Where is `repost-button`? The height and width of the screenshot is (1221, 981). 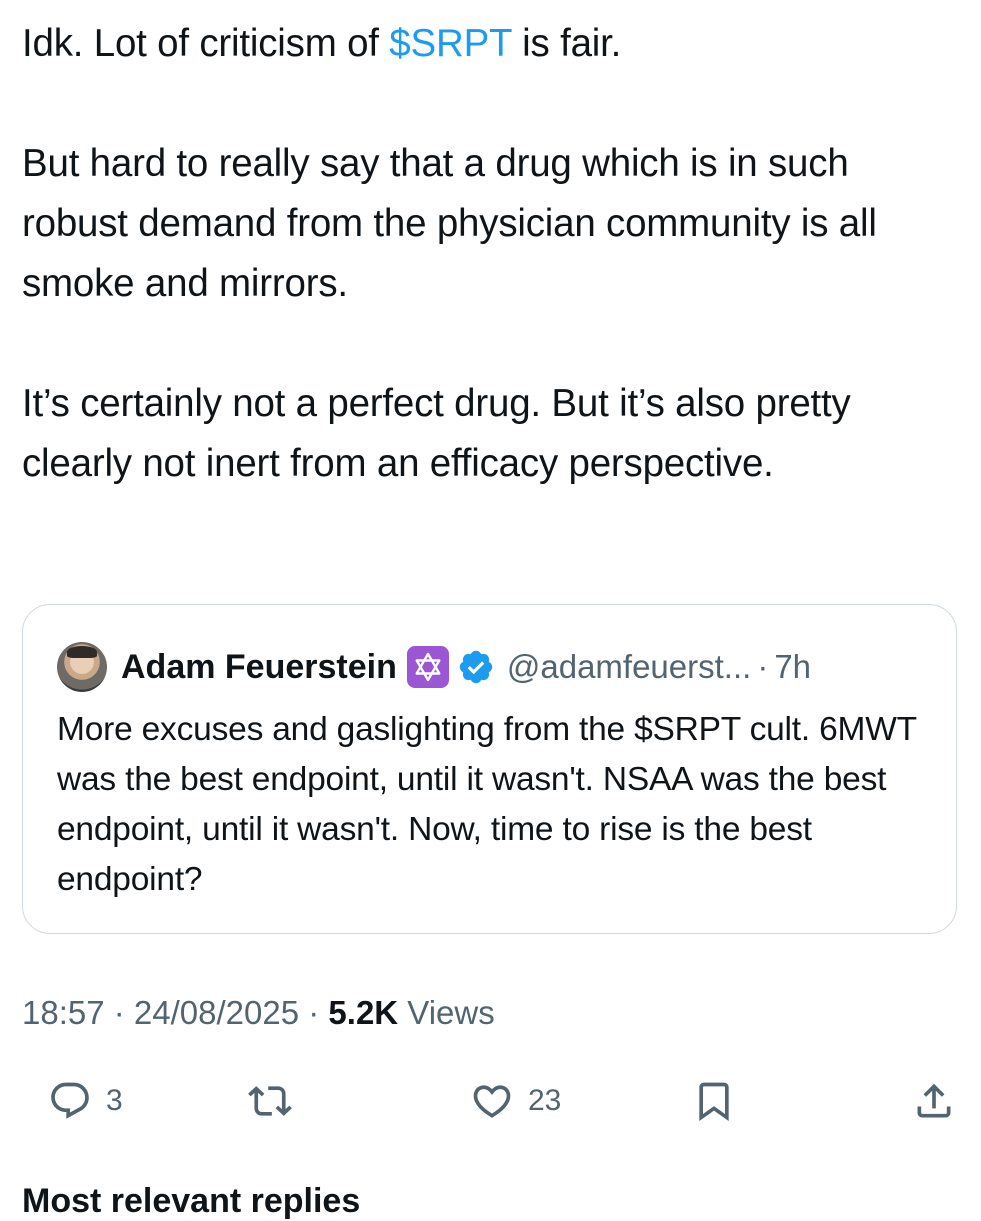
repost-button is located at coordinates (270, 1101).